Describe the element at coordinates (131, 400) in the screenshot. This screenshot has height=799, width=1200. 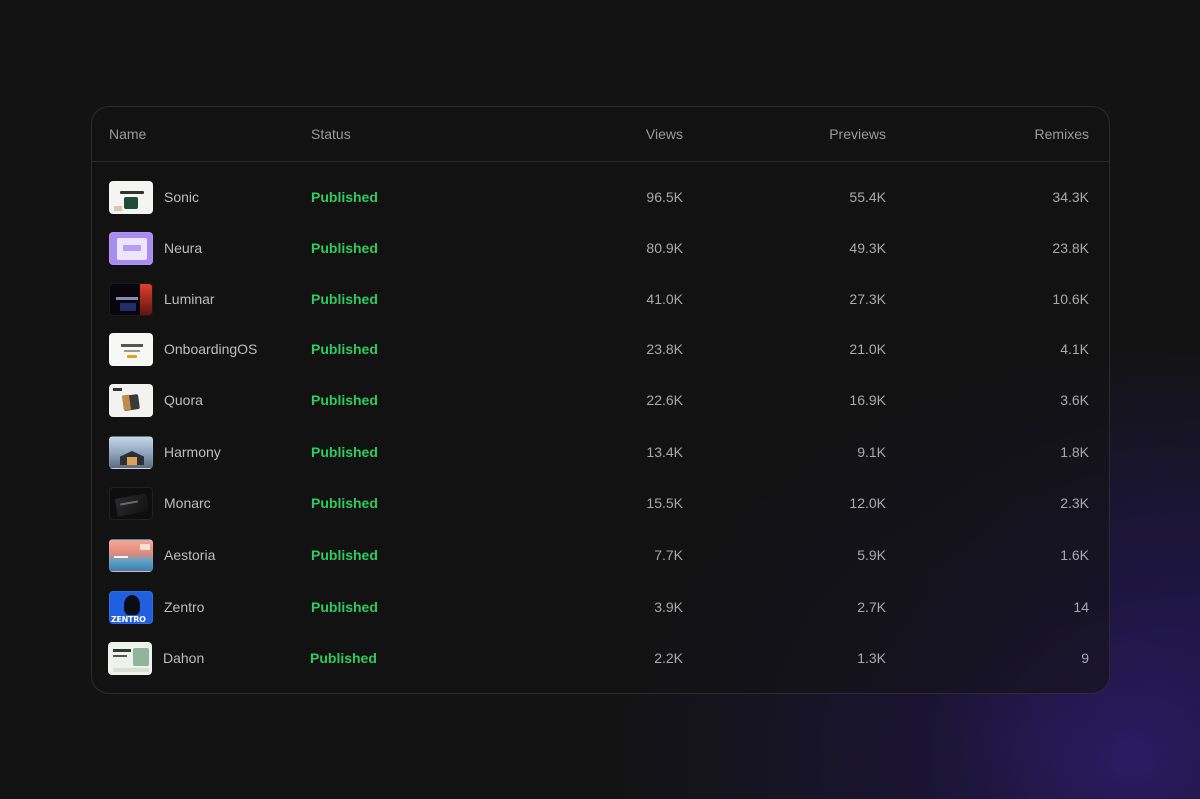
I see `quora-thumbnail` at that location.